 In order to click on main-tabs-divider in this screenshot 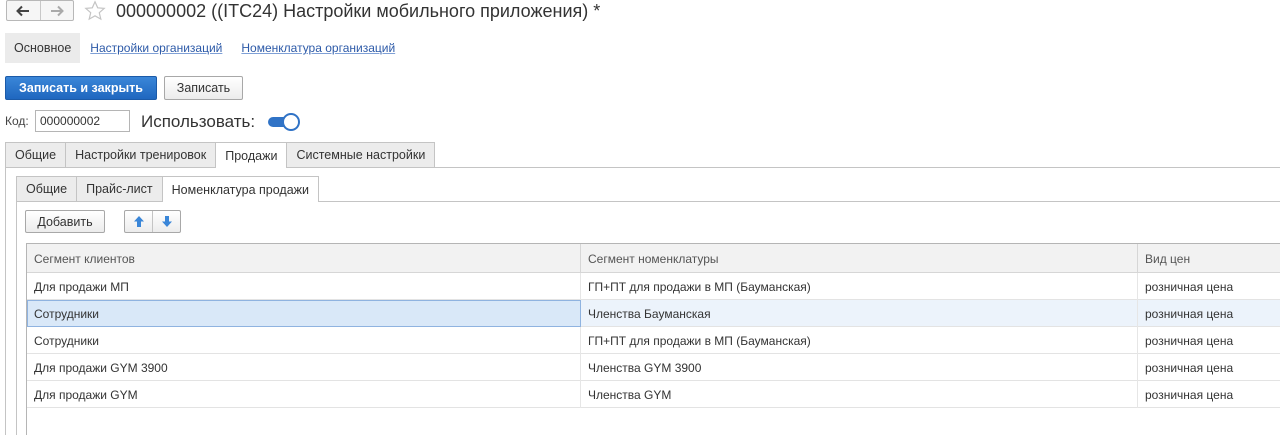, I will do `click(642, 167)`.